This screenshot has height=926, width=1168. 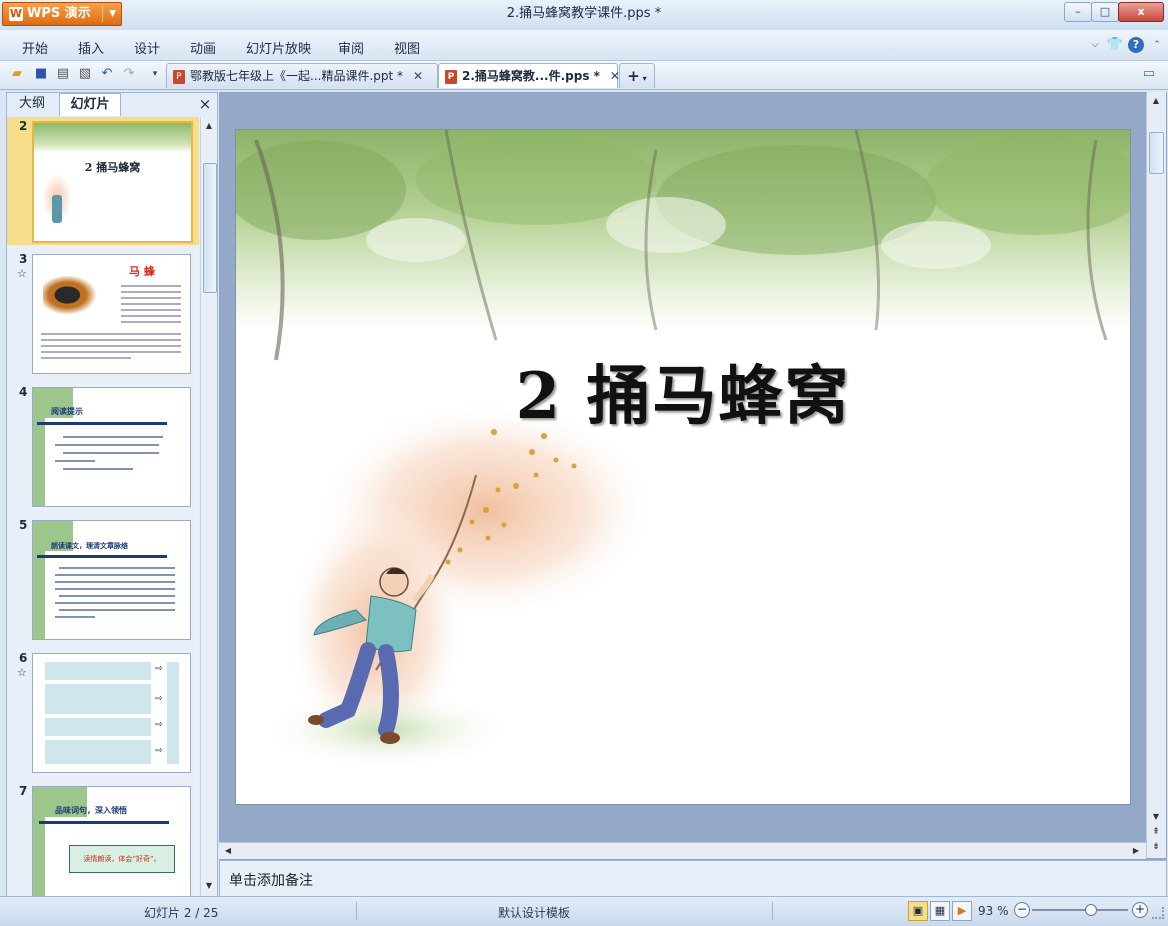 I want to click on tab-document-2: P 2.捅马蜂窝教...件.pps * ✕, so click(x=529, y=75).